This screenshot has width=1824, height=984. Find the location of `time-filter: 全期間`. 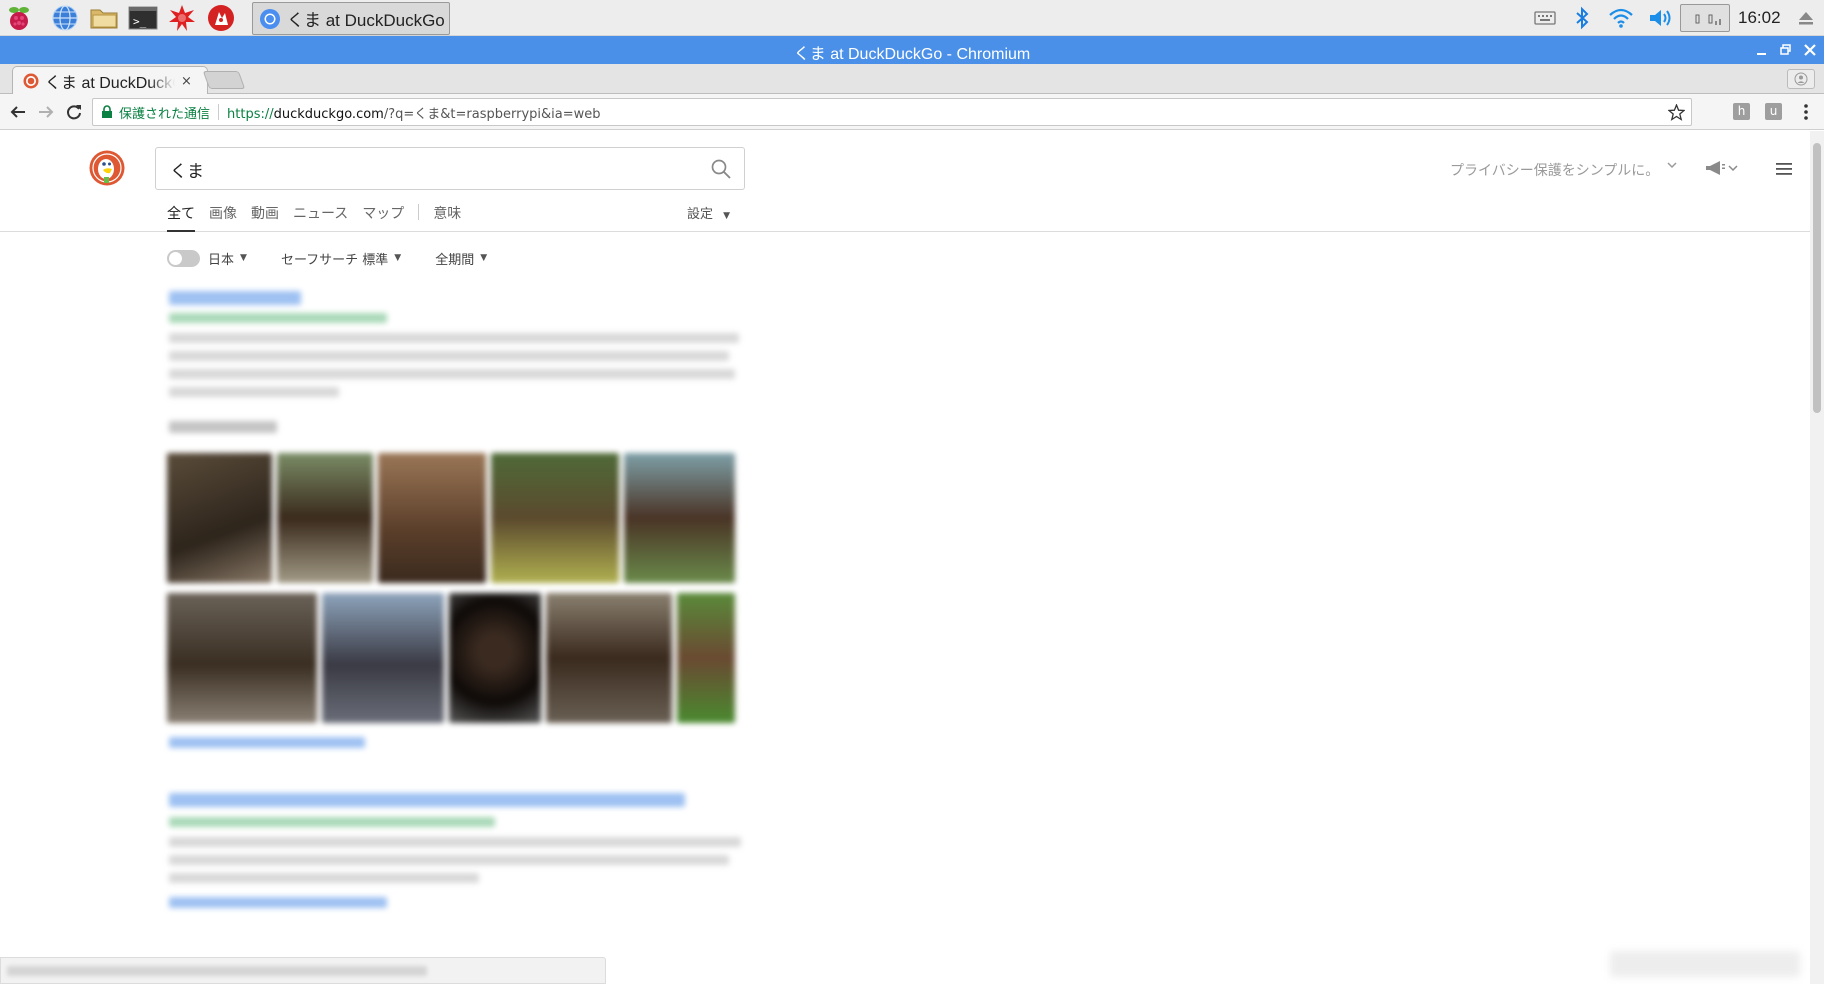

time-filter: 全期間 is located at coordinates (454, 258).